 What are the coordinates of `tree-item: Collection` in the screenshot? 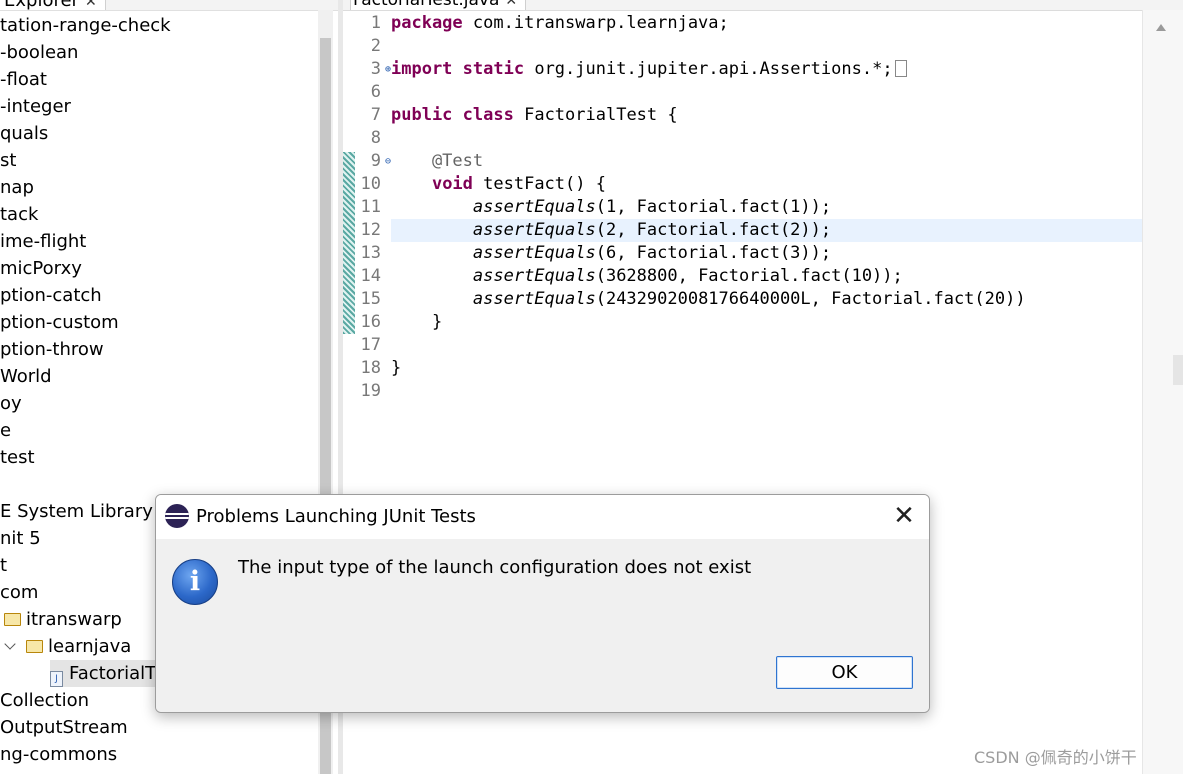 It's located at (44, 700).